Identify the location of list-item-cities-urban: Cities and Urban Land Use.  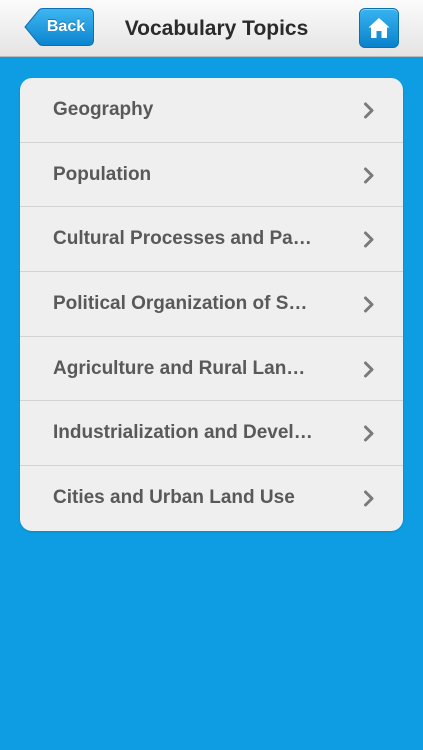
(211, 498).